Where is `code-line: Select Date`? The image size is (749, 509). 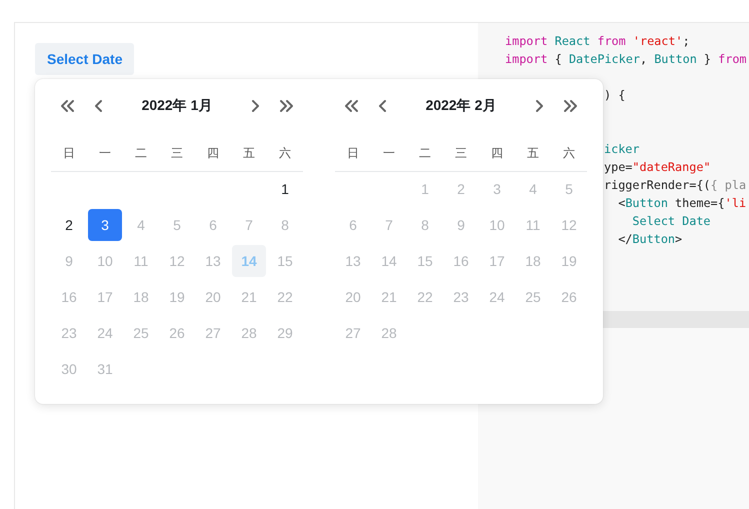 code-line: Select Date is located at coordinates (671, 221).